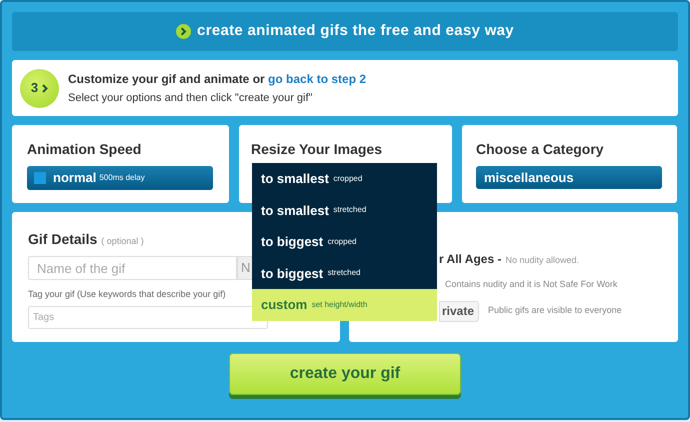  What do you see at coordinates (344, 304) in the screenshot?
I see `dropdown-option: custom set height/width` at bounding box center [344, 304].